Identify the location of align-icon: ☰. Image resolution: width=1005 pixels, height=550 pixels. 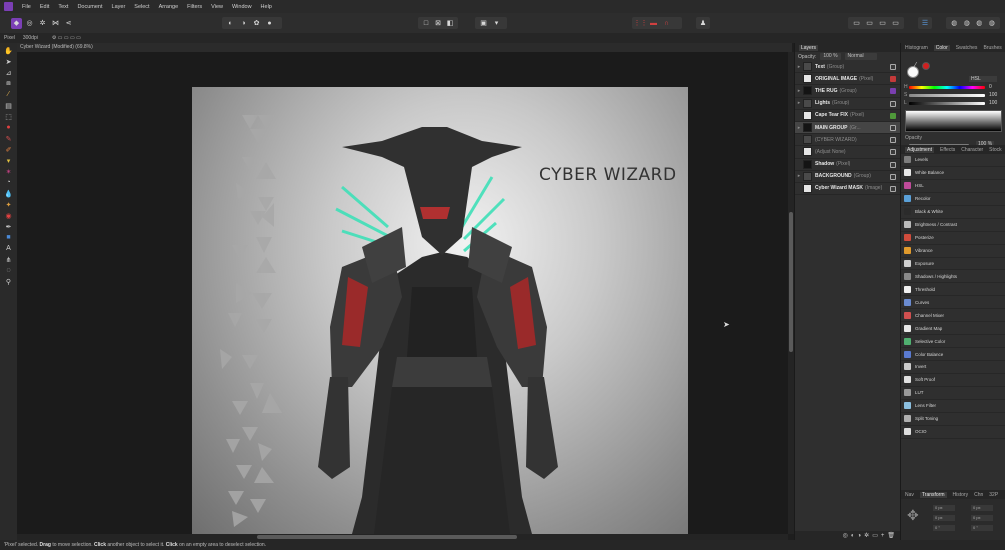
(925, 23).